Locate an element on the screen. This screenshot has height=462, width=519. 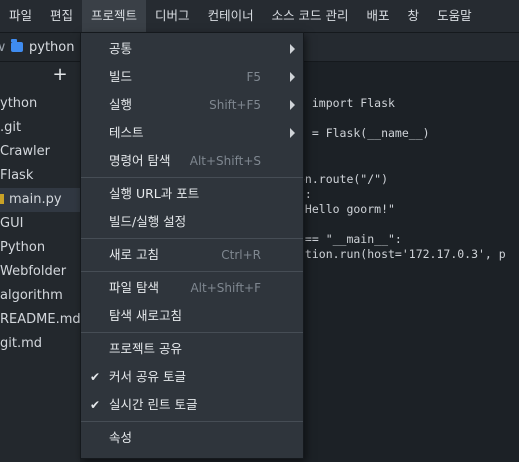
menu-debug: 디버그 is located at coordinates (172, 16).